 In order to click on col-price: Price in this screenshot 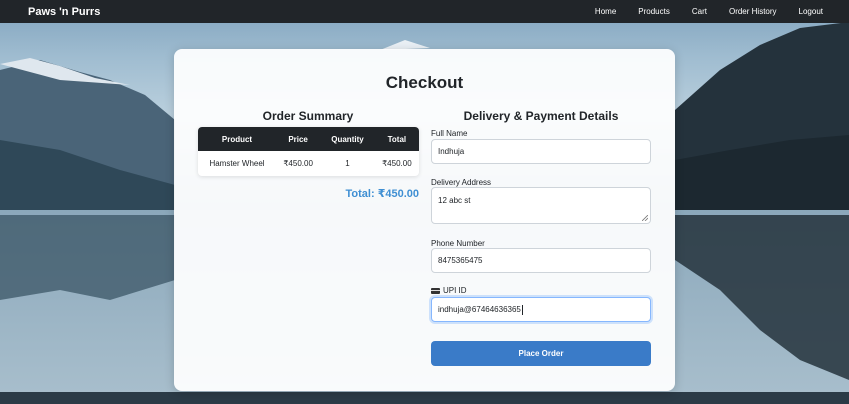, I will do `click(298, 139)`.